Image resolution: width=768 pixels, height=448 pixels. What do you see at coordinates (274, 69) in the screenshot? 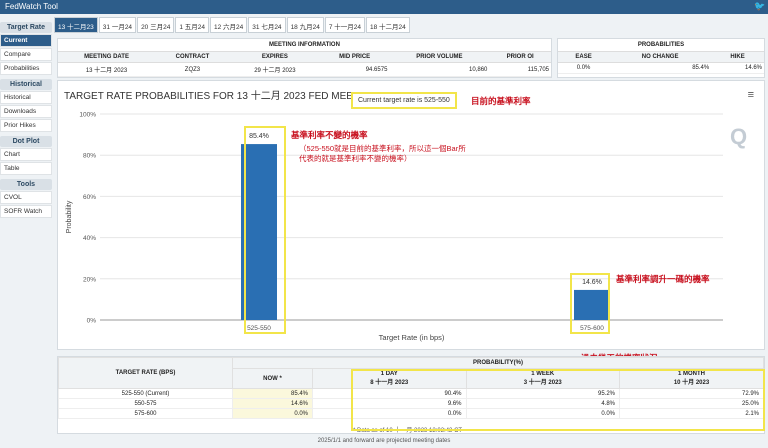
I see `expires: 29 十二月 2023` at bounding box center [274, 69].